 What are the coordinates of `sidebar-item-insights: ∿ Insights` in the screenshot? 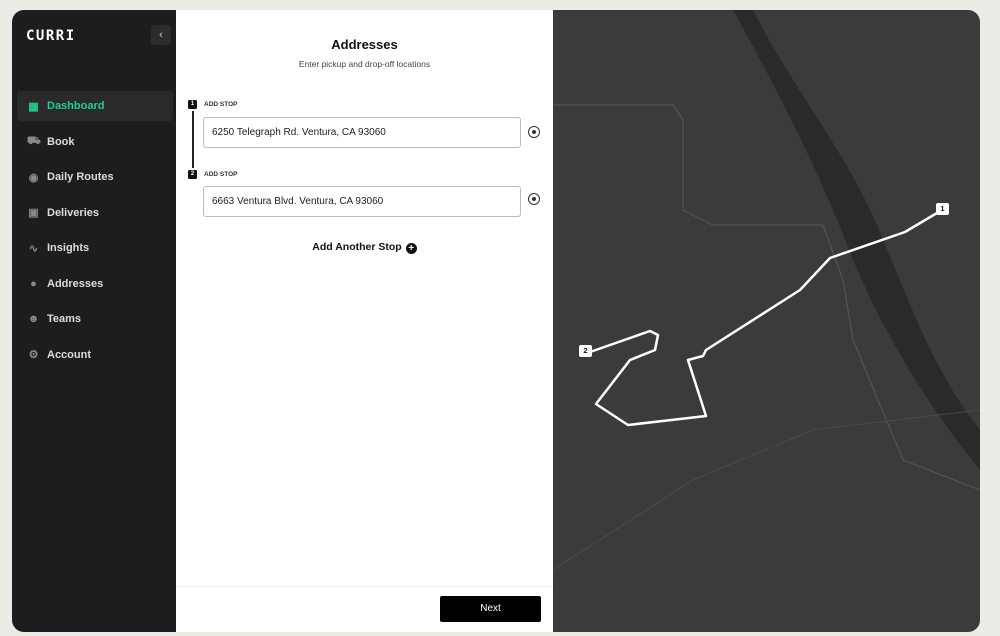 It's located at (95, 248).